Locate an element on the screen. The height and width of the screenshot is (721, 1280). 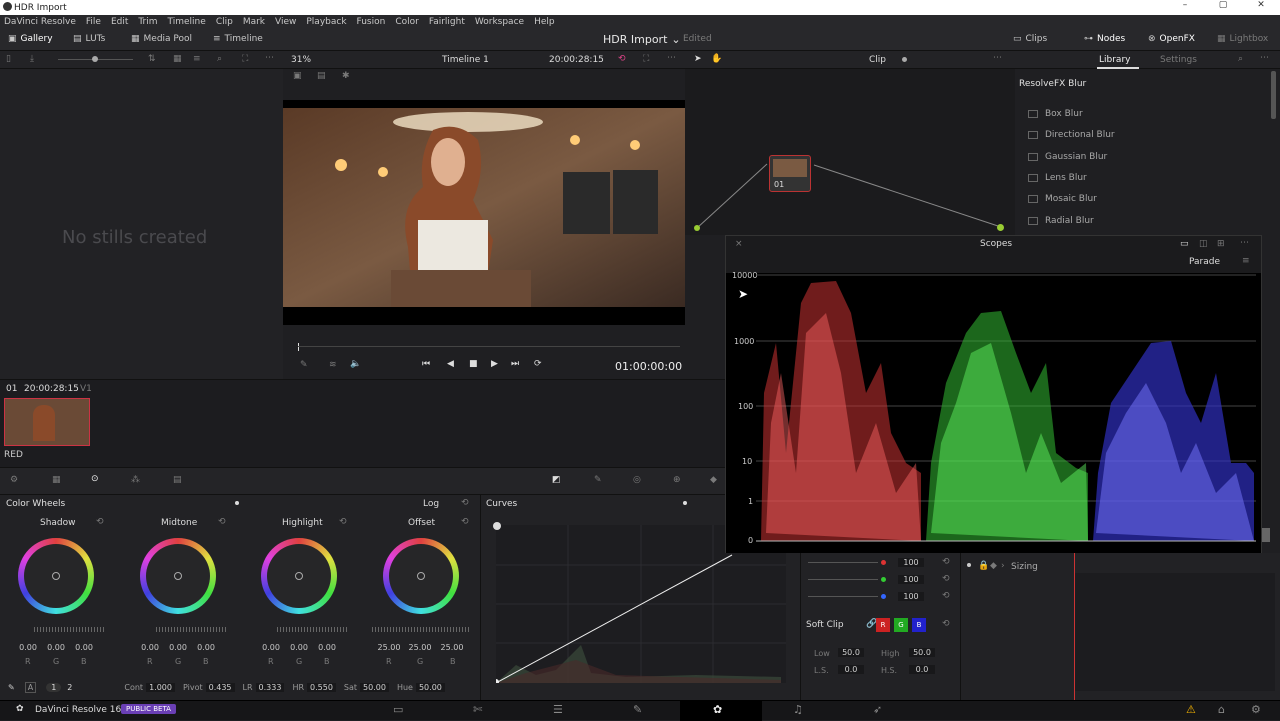
dual-scope-icon: ◫ is located at coordinates (1203, 244).